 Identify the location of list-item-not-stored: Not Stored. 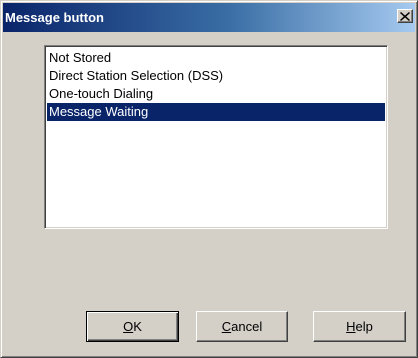
(216, 58).